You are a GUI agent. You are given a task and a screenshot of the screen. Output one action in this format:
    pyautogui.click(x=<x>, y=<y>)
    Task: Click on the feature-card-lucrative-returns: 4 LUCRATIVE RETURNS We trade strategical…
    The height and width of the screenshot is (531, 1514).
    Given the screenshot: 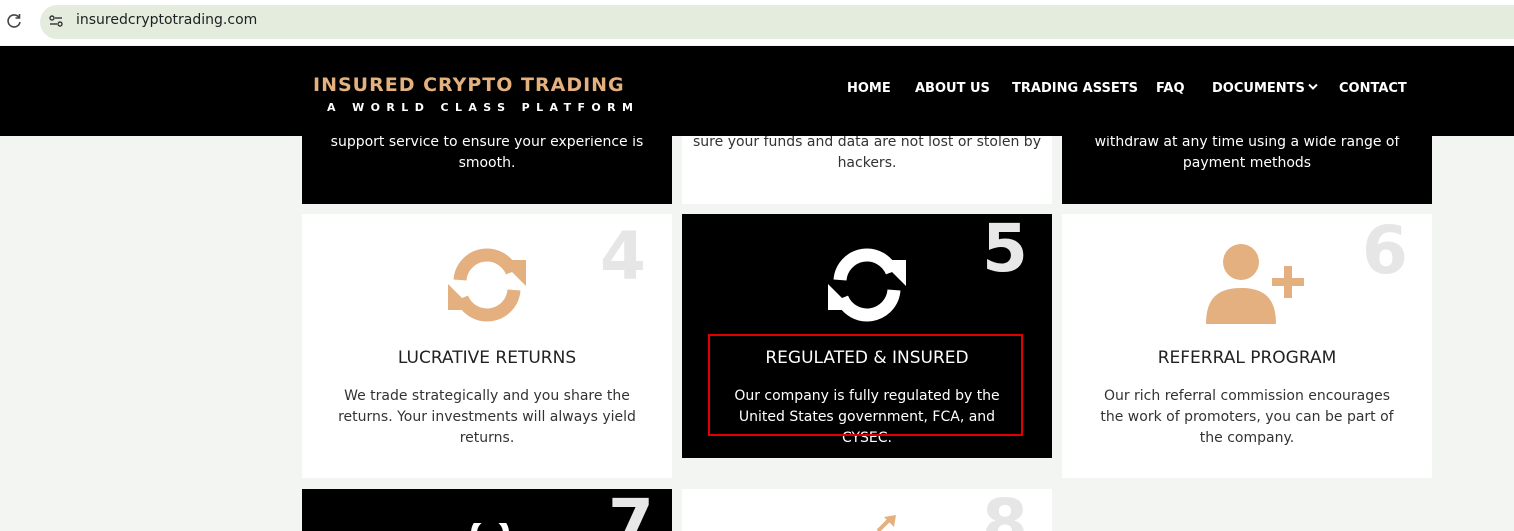 What is the action you would take?
    pyautogui.click(x=487, y=346)
    